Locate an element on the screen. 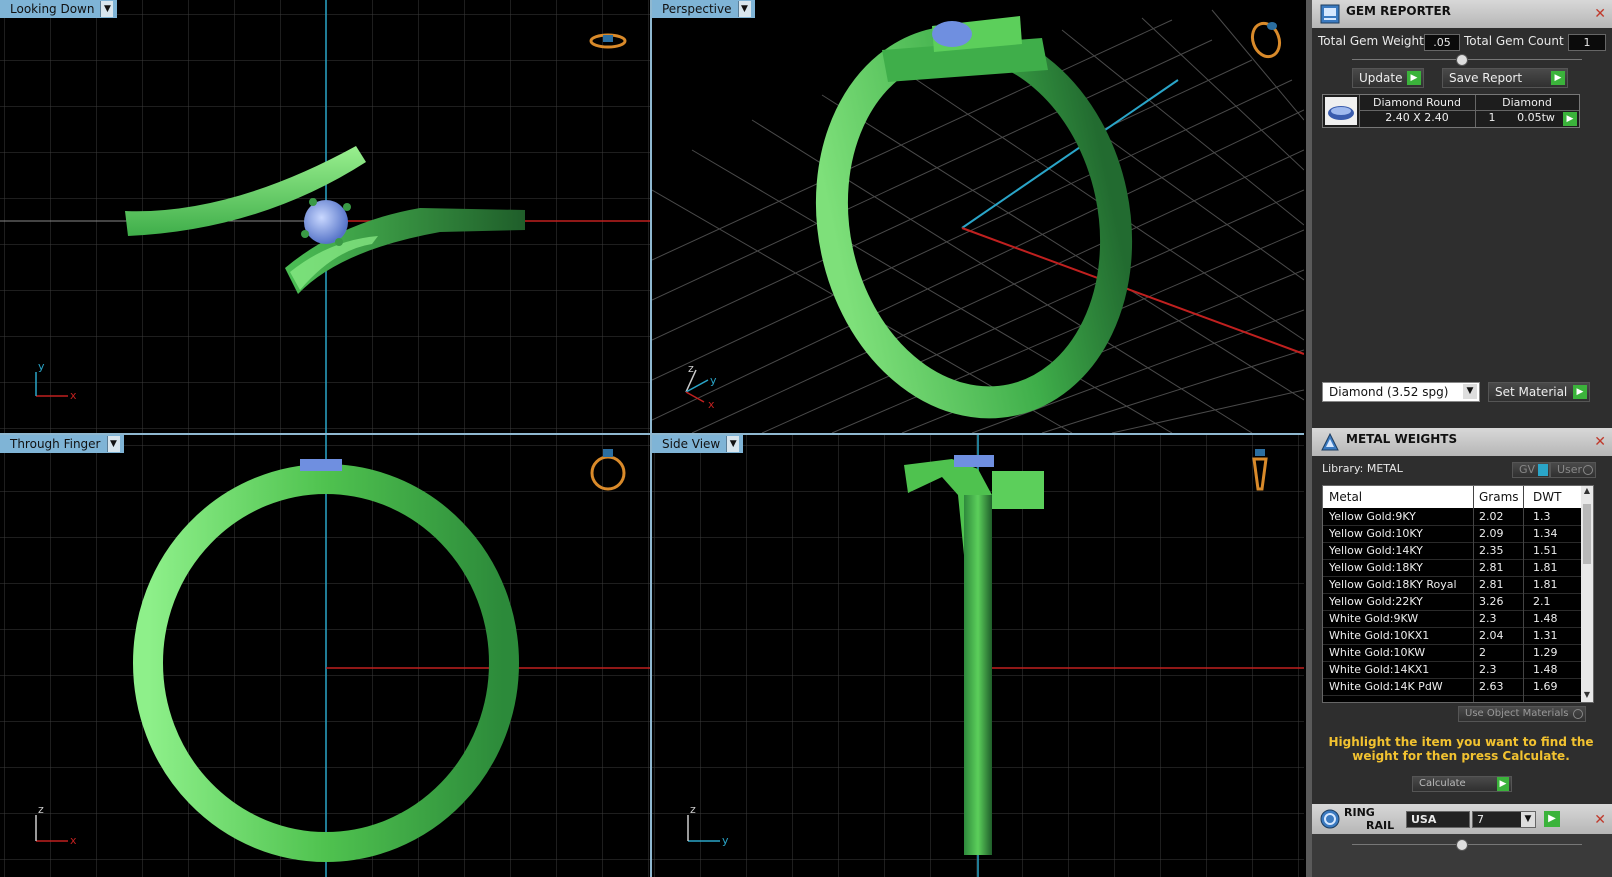  metal-weights-header: METAL WEIGHTS ✕ is located at coordinates (1462, 442).